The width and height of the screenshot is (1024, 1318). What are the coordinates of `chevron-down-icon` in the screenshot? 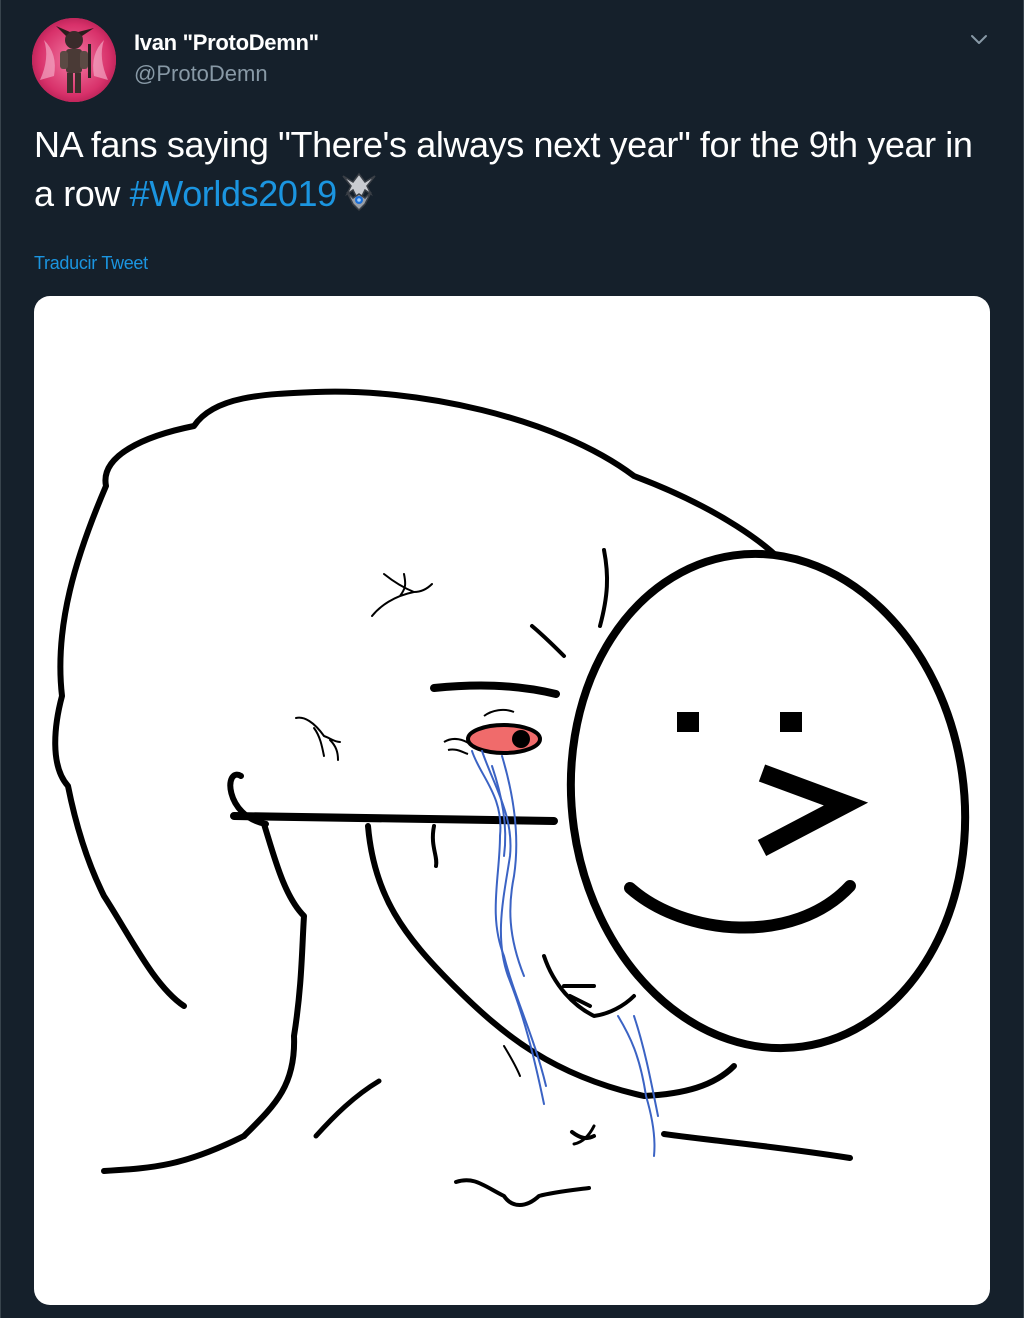 It's located at (979, 39).